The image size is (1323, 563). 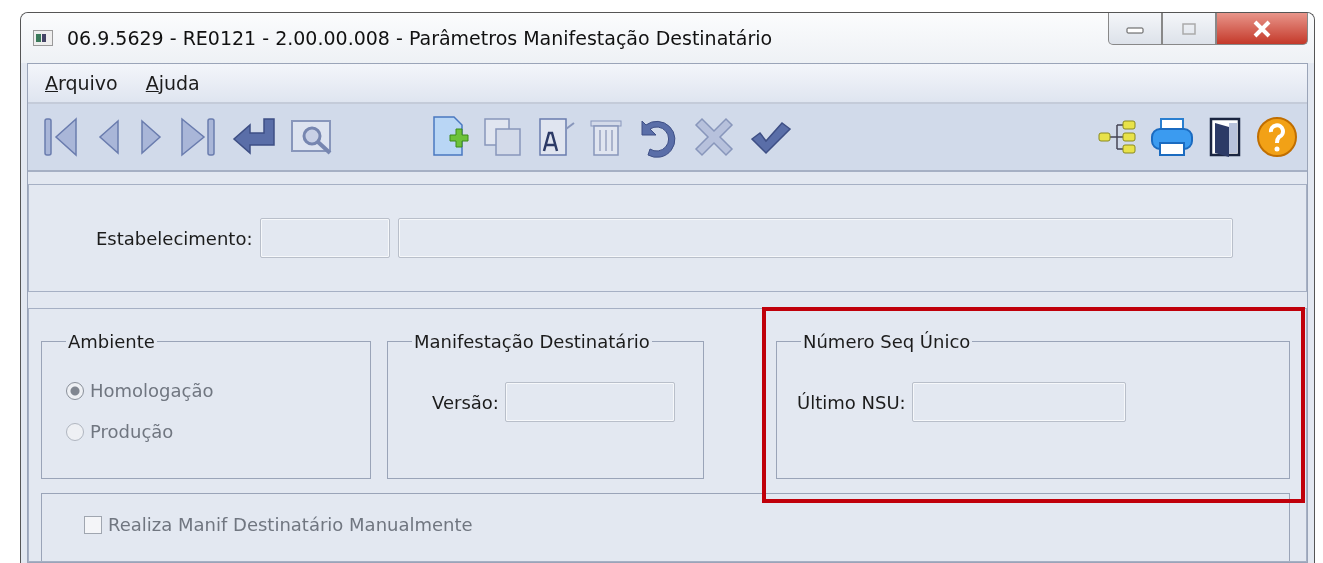 What do you see at coordinates (93, 524) in the screenshot?
I see `checkbox` at bounding box center [93, 524].